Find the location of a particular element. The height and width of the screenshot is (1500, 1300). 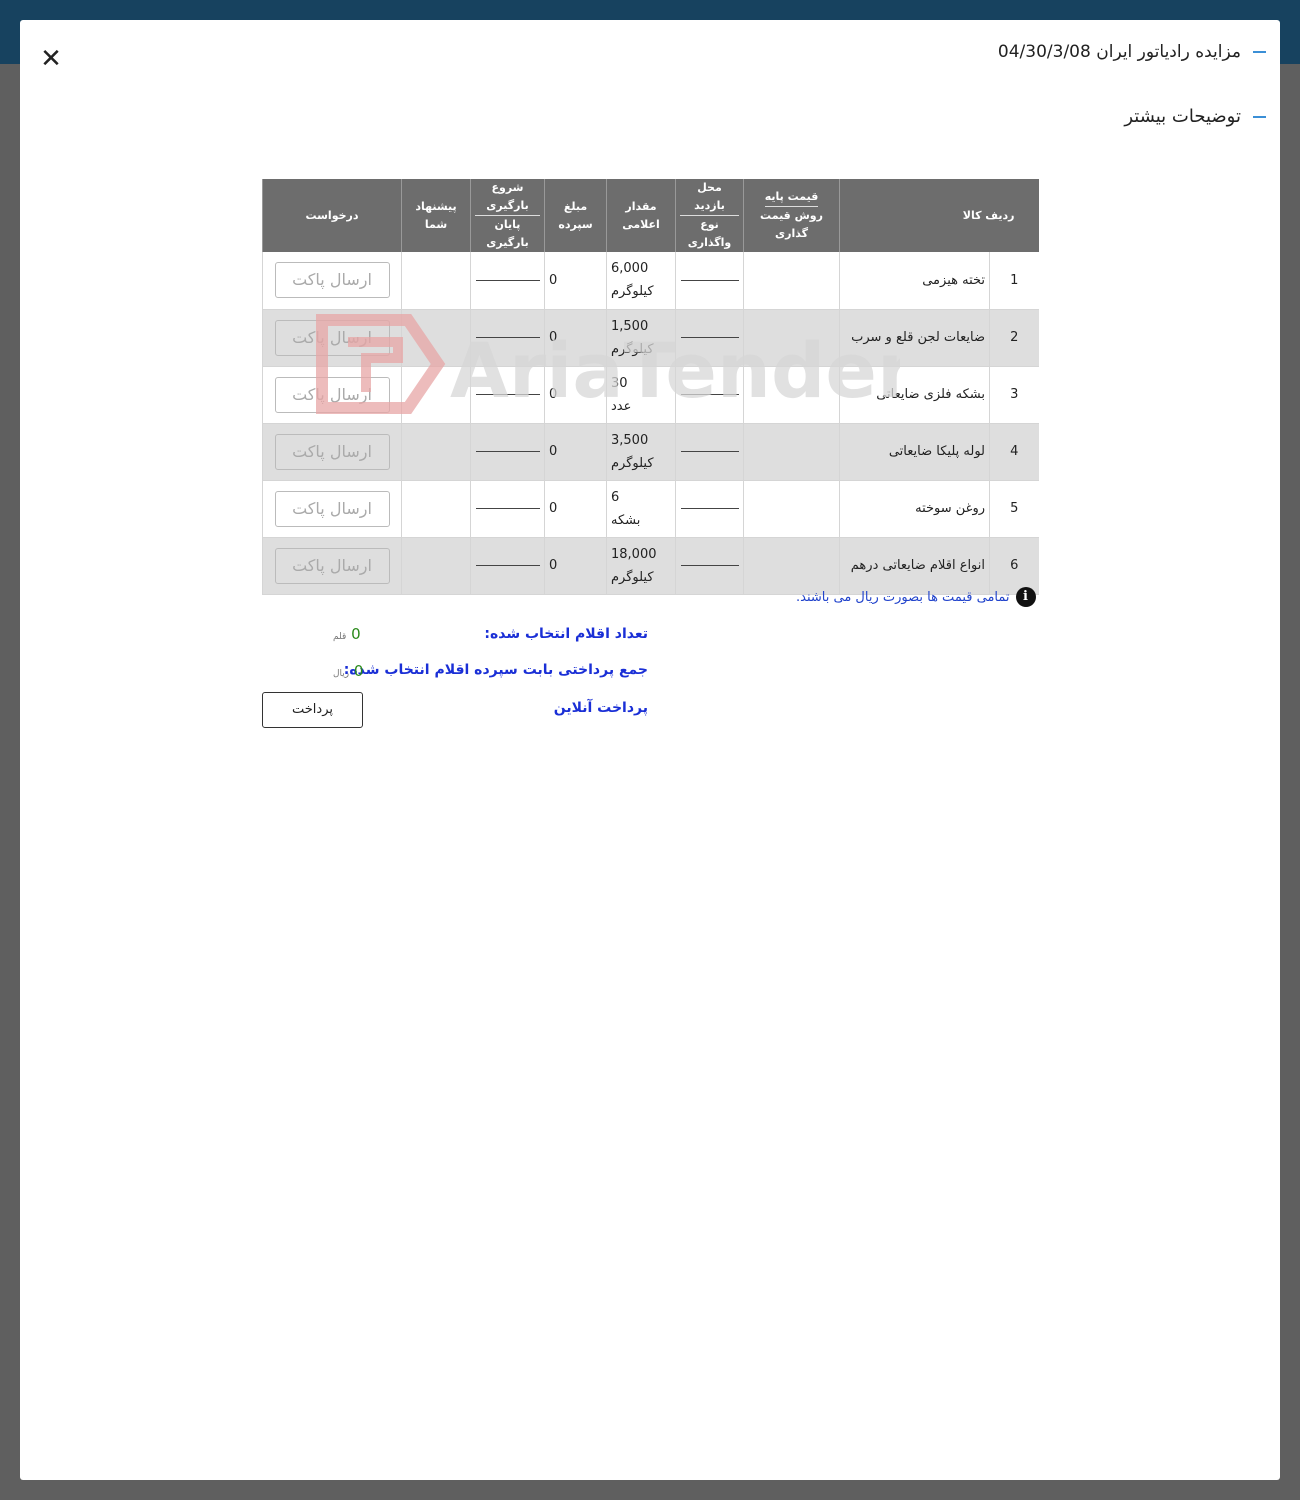

total-deposit-unit: ریال is located at coordinates (341, 674).